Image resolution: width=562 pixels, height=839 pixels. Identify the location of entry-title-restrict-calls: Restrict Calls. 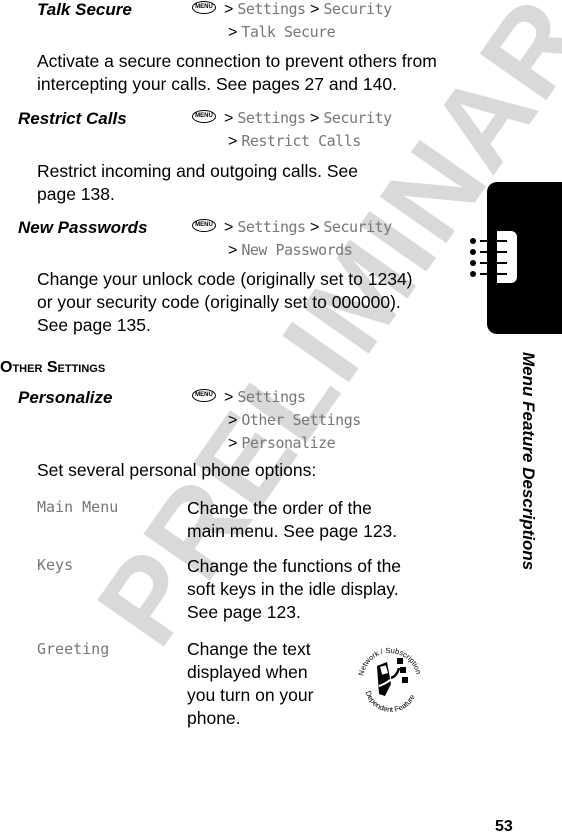
(72, 118).